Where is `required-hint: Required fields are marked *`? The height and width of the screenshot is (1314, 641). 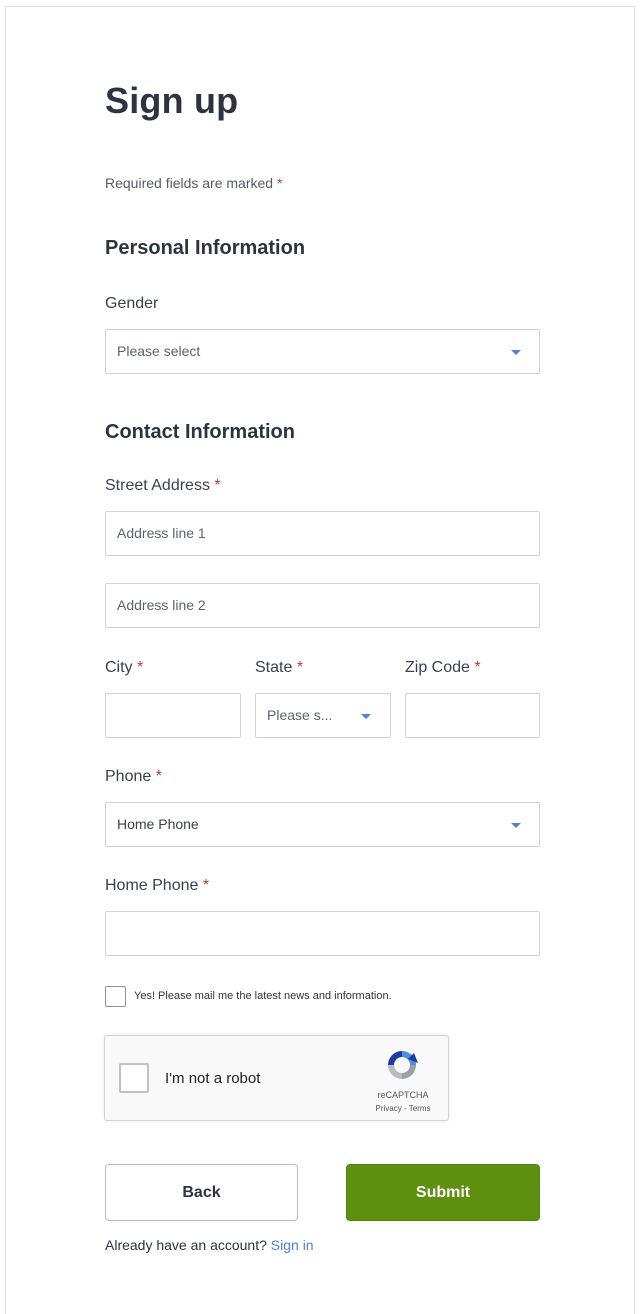
required-hint: Required fields are marked * is located at coordinates (193, 183).